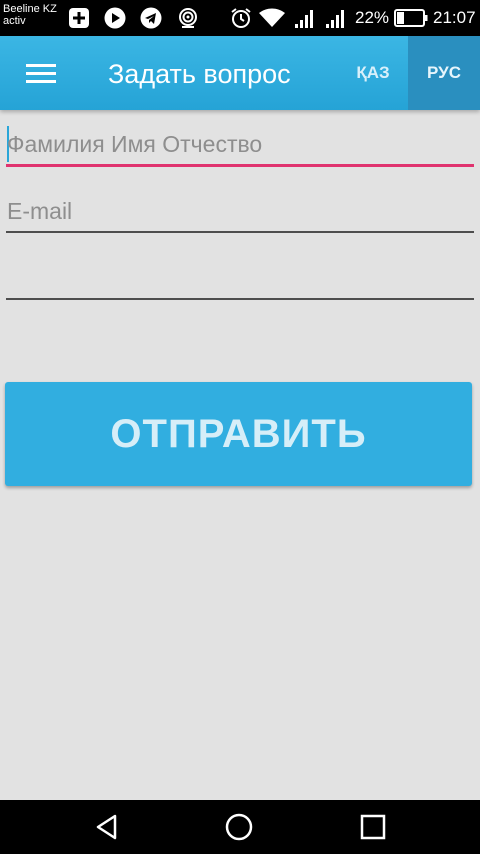 The height and width of the screenshot is (854, 480). I want to click on play-icon, so click(115, 18).